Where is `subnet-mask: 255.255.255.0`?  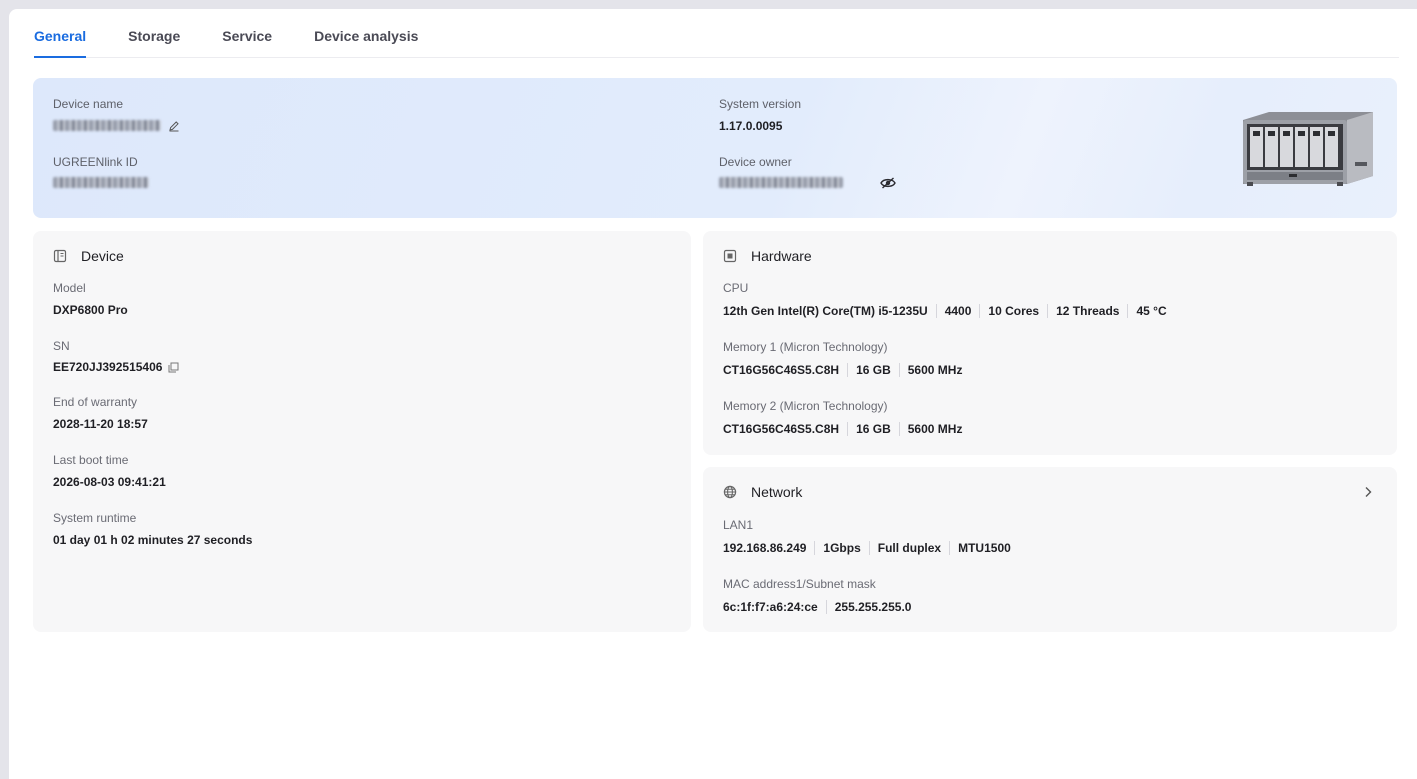
subnet-mask: 255.255.255.0 is located at coordinates (865, 607).